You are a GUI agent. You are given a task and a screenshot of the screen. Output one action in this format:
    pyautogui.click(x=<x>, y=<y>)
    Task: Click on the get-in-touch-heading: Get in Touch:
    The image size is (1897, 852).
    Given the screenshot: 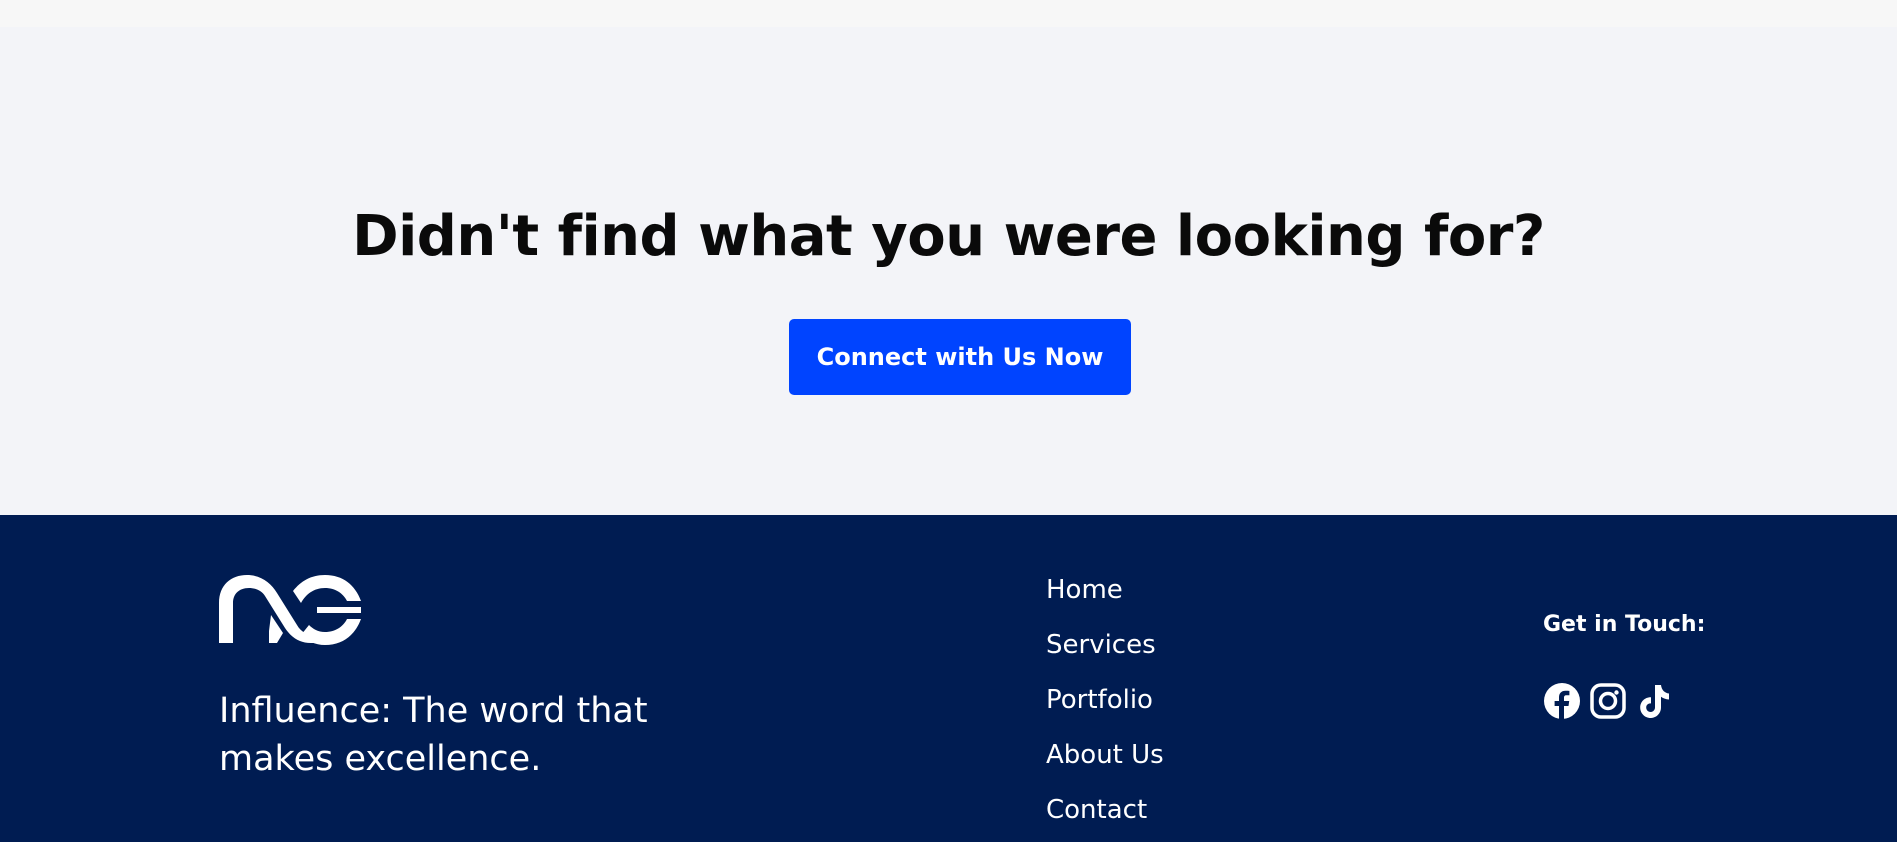 What is the action you would take?
    pyautogui.click(x=1624, y=624)
    